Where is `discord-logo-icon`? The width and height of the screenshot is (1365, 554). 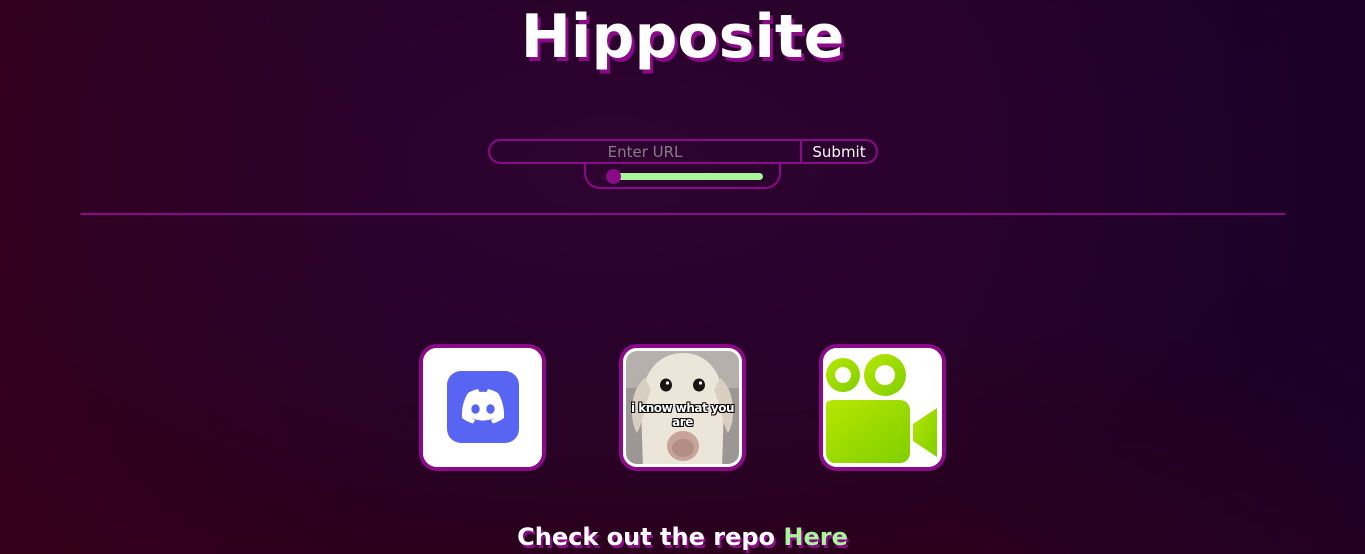 discord-logo-icon is located at coordinates (483, 407).